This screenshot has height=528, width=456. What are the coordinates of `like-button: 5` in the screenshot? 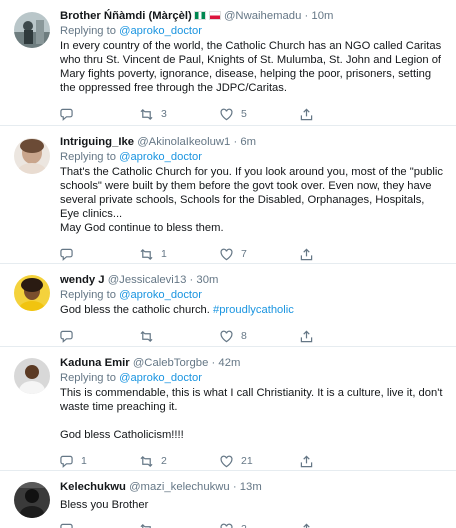 It's located at (260, 114).